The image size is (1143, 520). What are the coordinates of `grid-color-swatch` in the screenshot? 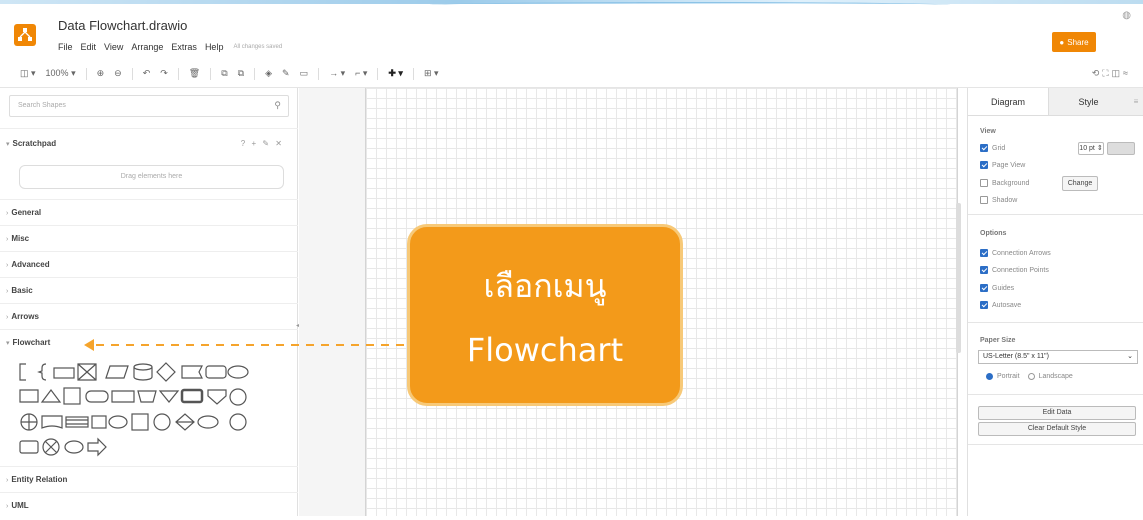 It's located at (1121, 148).